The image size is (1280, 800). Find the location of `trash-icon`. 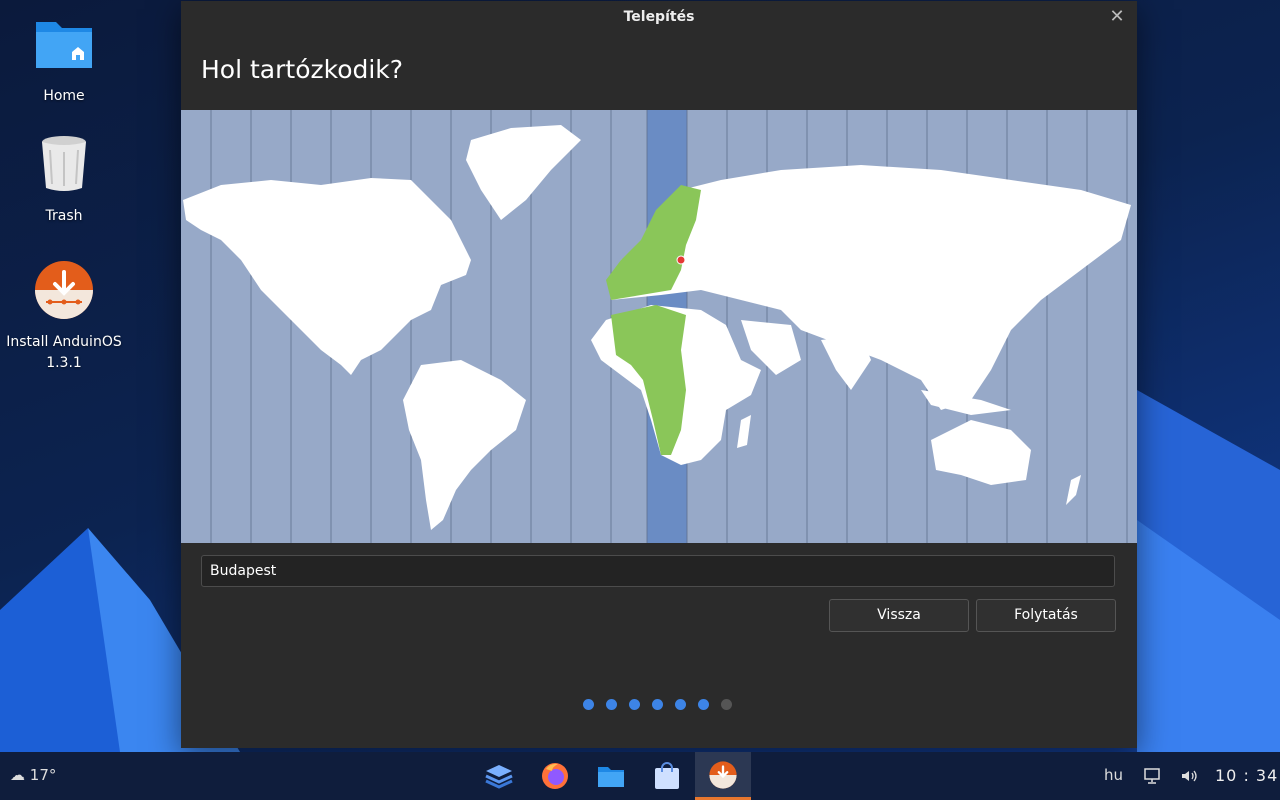

trash-icon is located at coordinates (64, 163).